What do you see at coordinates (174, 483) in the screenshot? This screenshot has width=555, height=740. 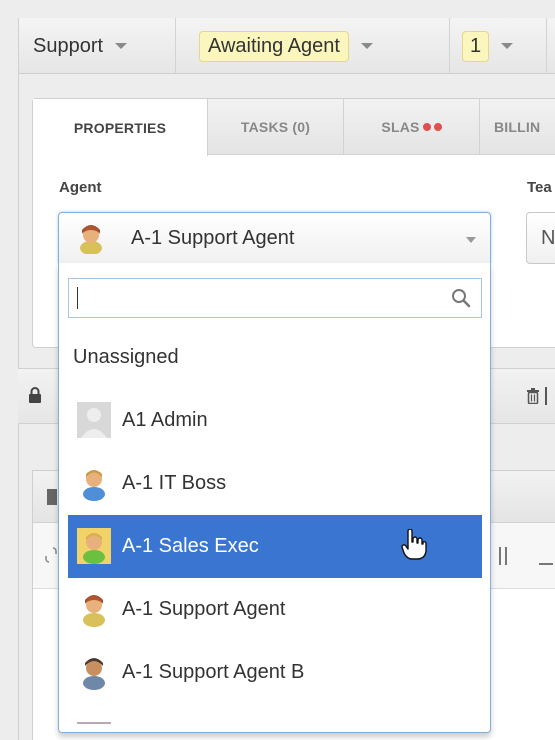 I see `option-label: A-1 IT Boss` at bounding box center [174, 483].